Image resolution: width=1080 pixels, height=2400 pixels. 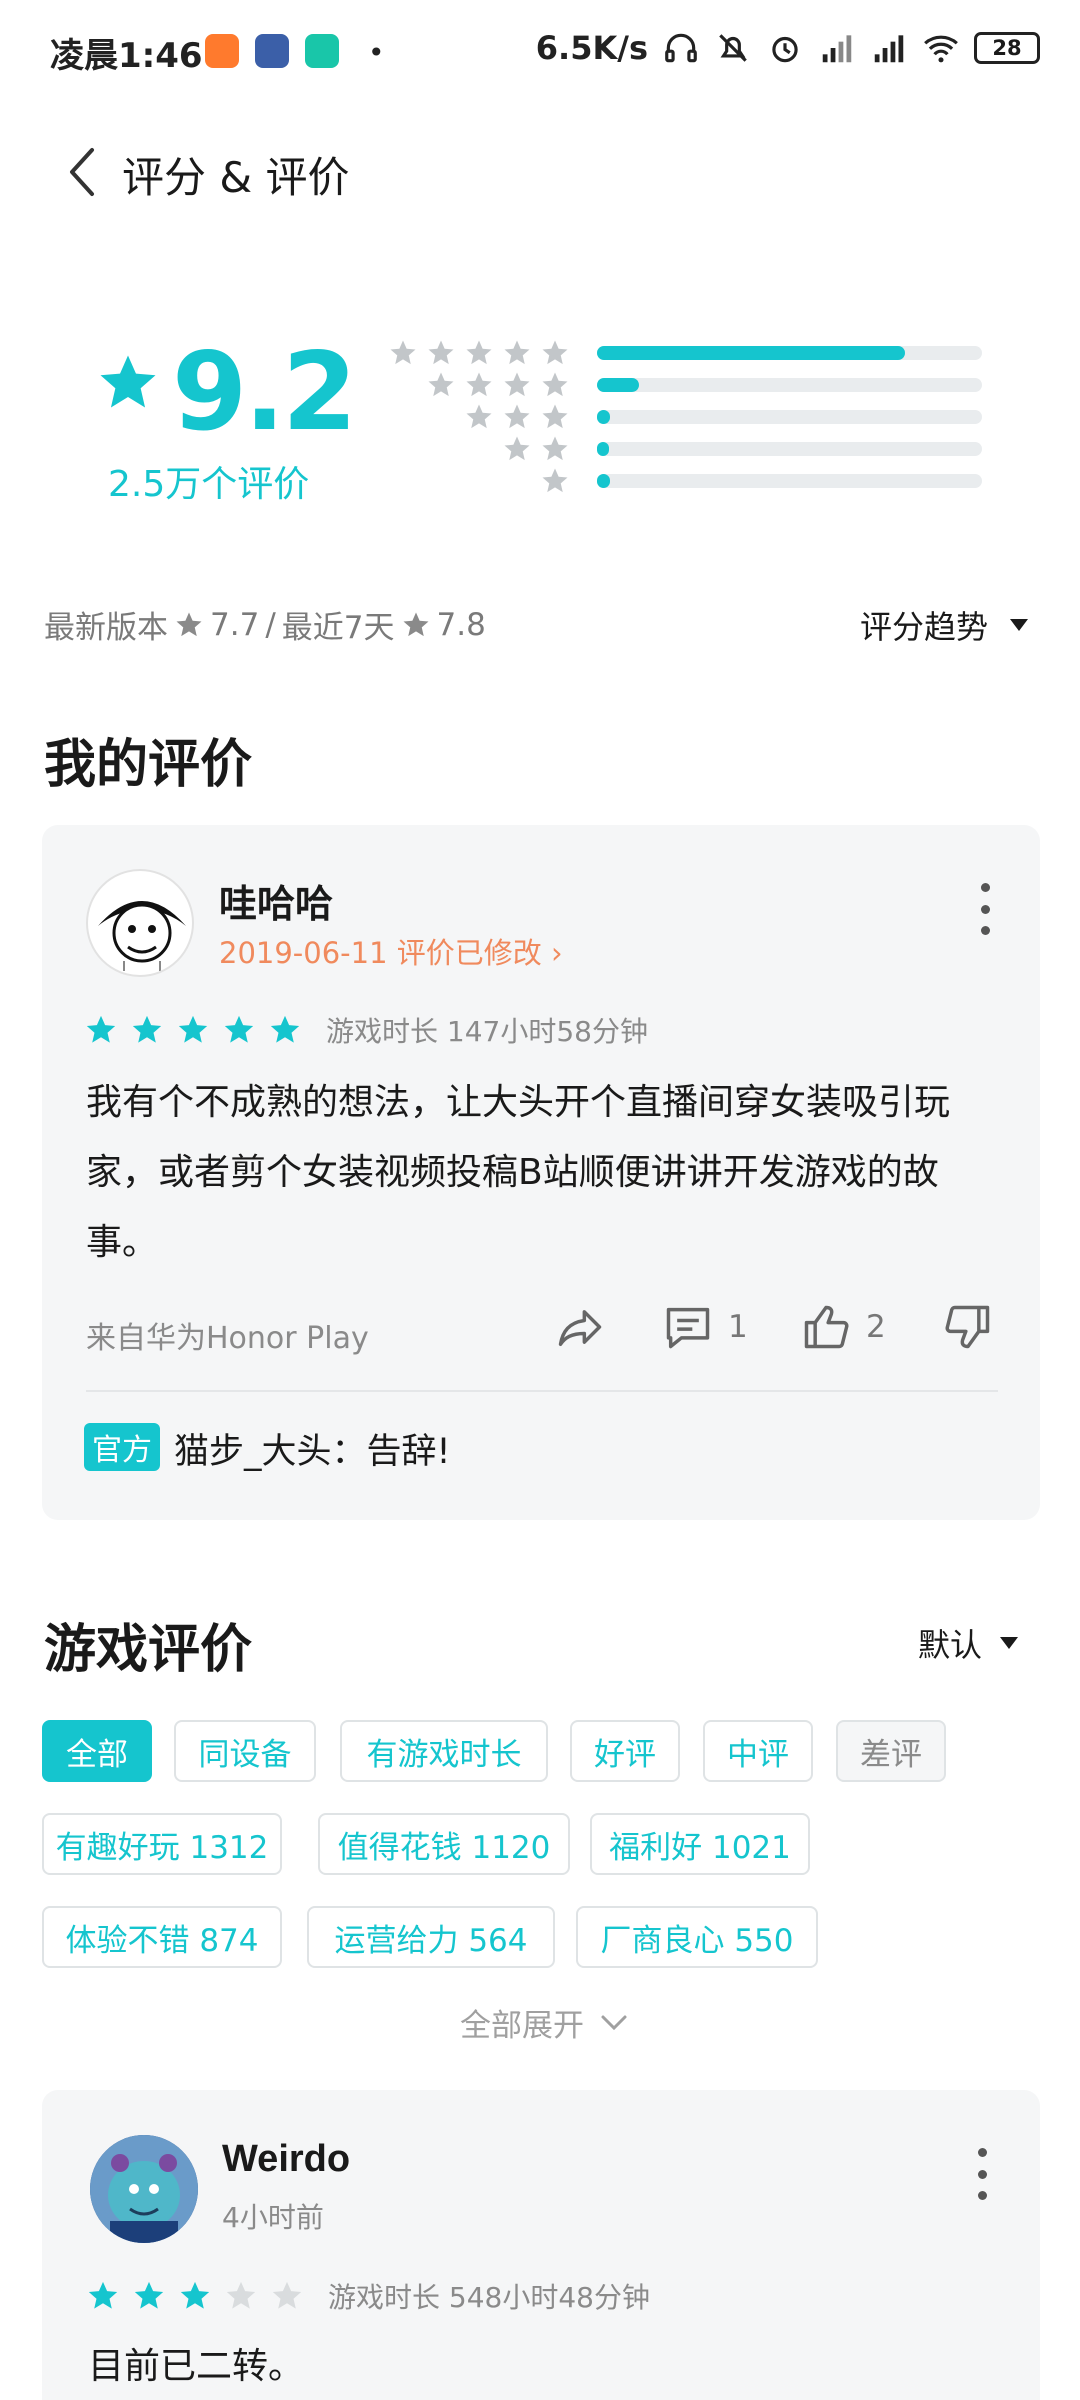 What do you see at coordinates (162, 1844) in the screenshot?
I see `filter-tag: 有趣好玩 1312` at bounding box center [162, 1844].